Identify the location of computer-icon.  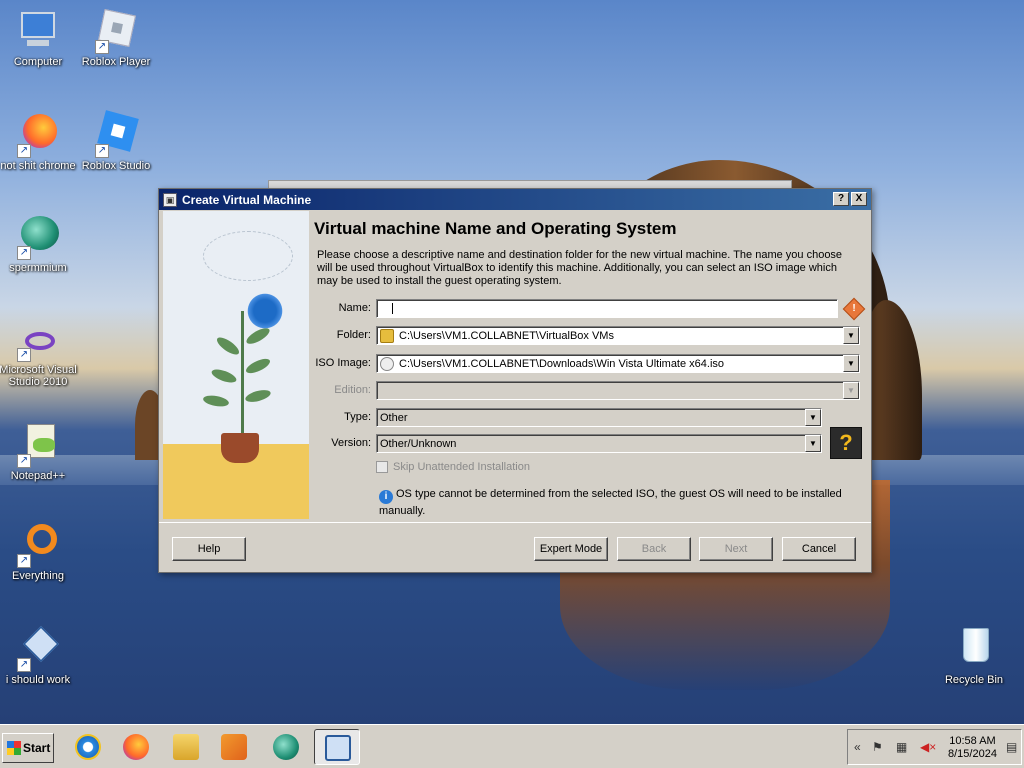
(38, 31).